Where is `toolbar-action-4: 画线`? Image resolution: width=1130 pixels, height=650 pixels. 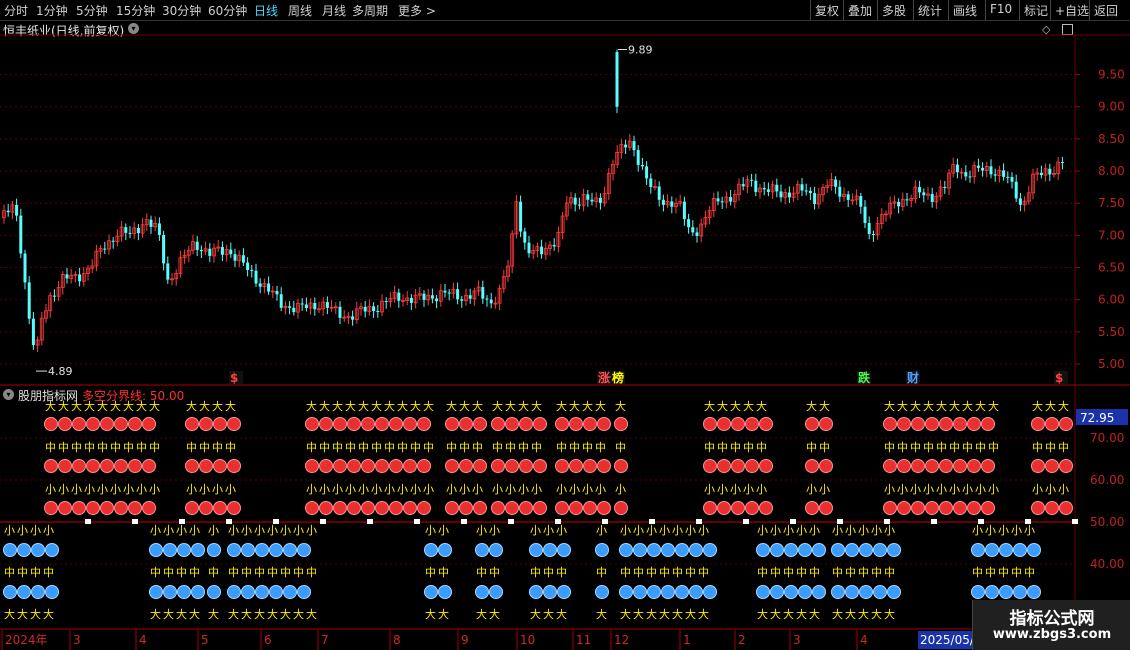
toolbar-action-4: 画线 is located at coordinates (965, 10).